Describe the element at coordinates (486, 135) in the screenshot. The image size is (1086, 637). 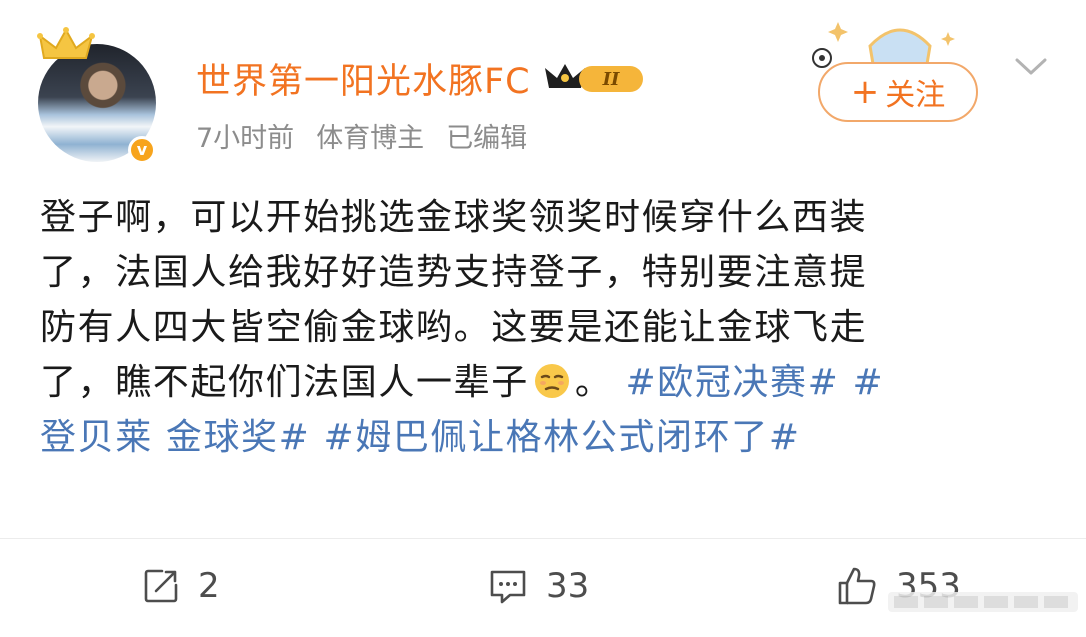
I see `edited-label: 已编辑` at that location.